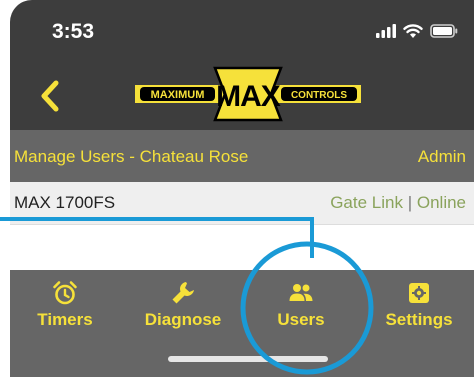  Describe the element at coordinates (242, 247) in the screenshot. I see `content-area` at that location.